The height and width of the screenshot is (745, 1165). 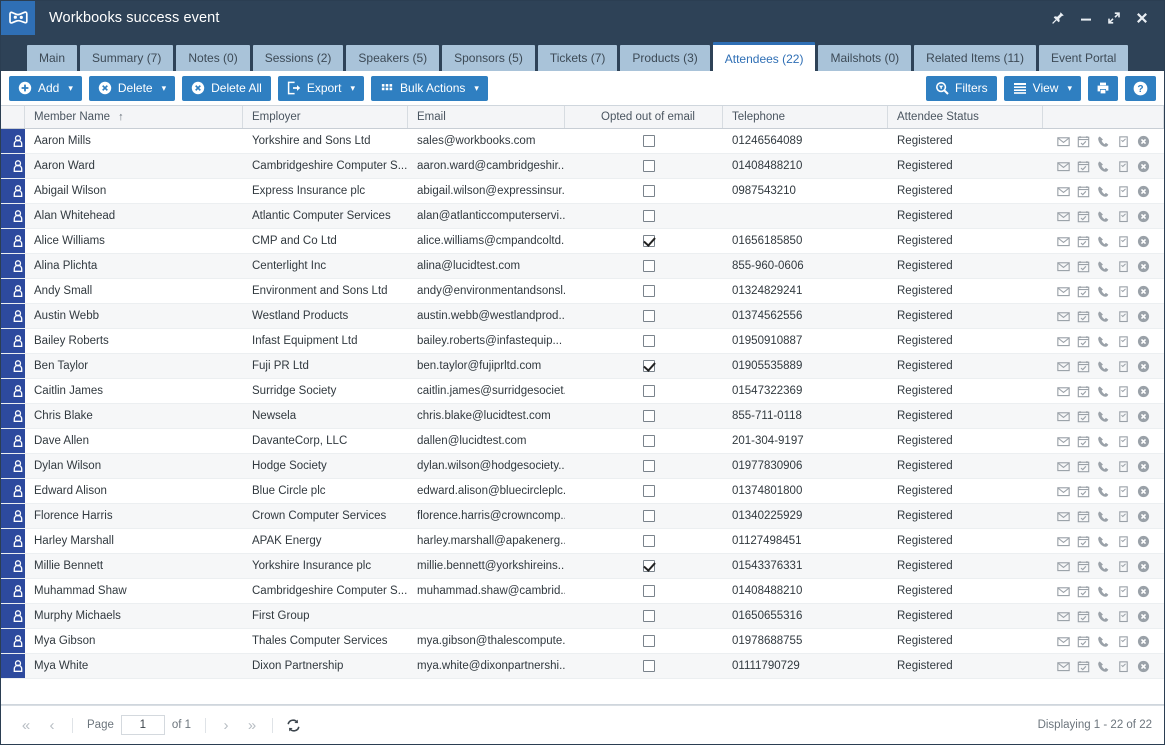 What do you see at coordinates (429, 88) in the screenshot?
I see `bulk-actions-button: Bulk Actions ▾` at bounding box center [429, 88].